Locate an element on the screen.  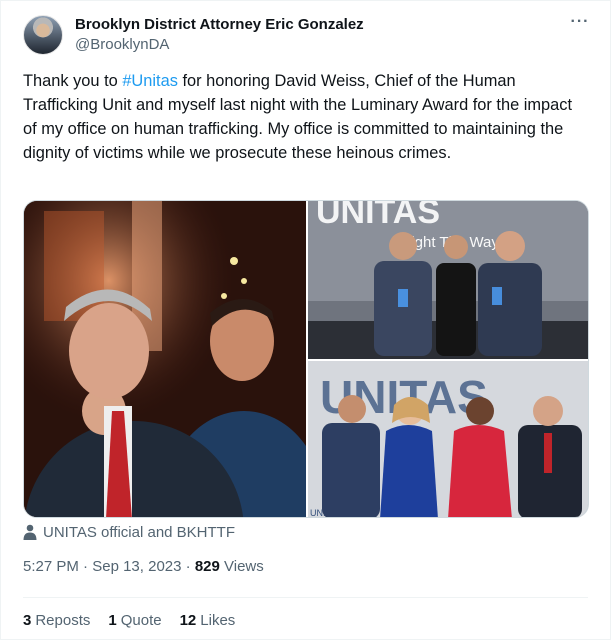
quotes-stat: 1 Quote is located at coordinates (134, 620).